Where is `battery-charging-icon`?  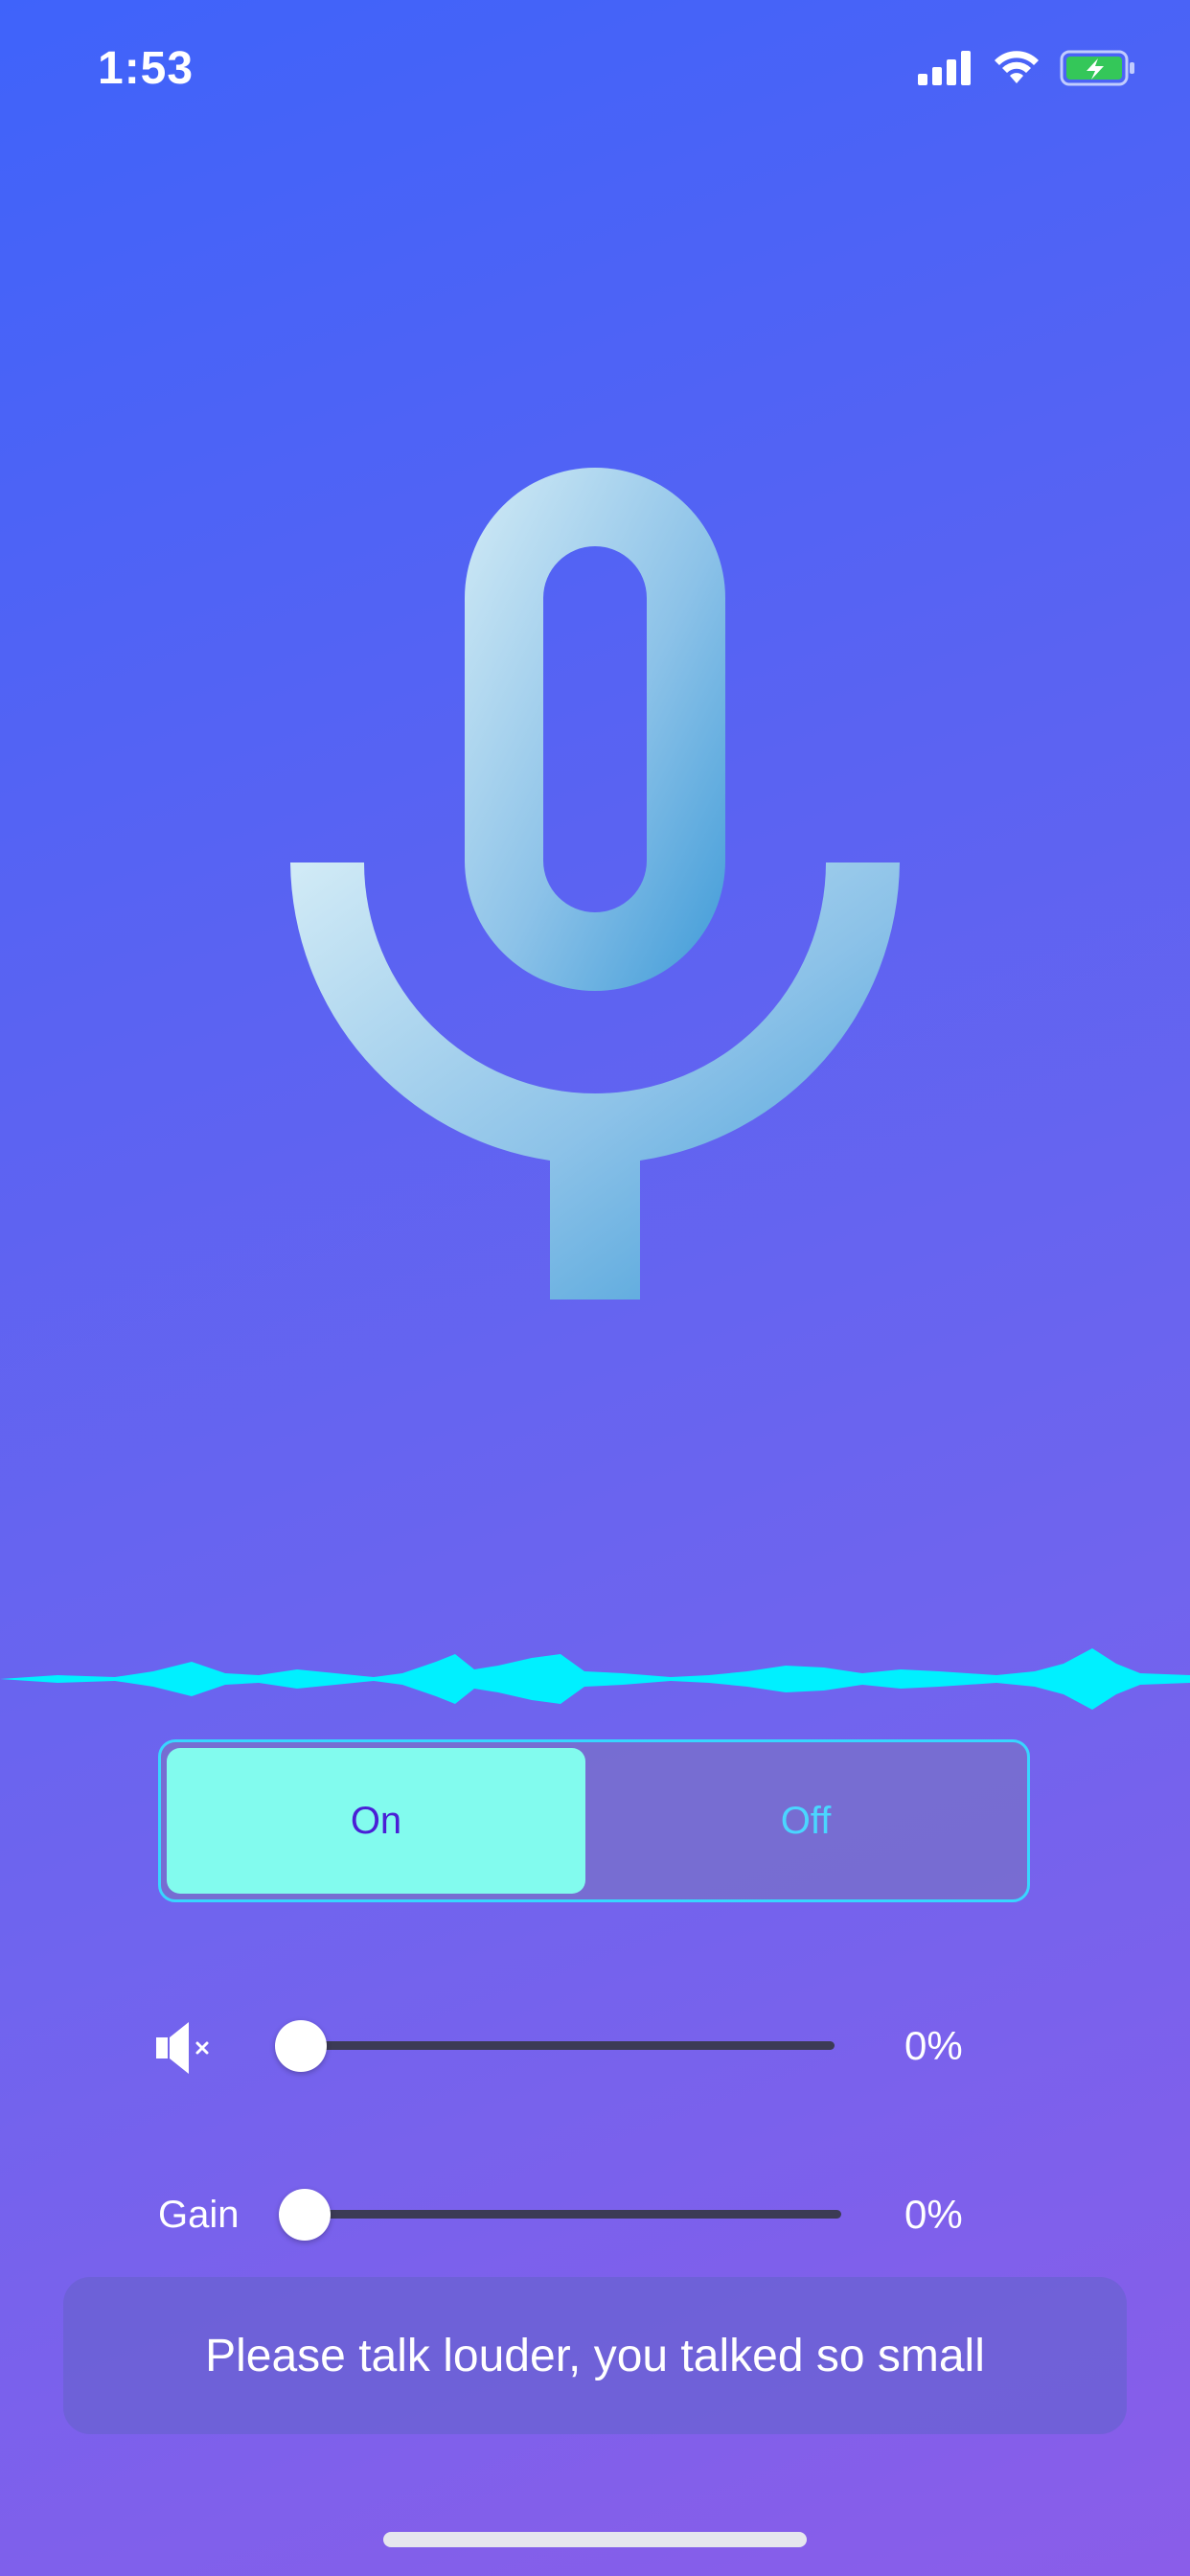 battery-charging-icon is located at coordinates (1097, 68).